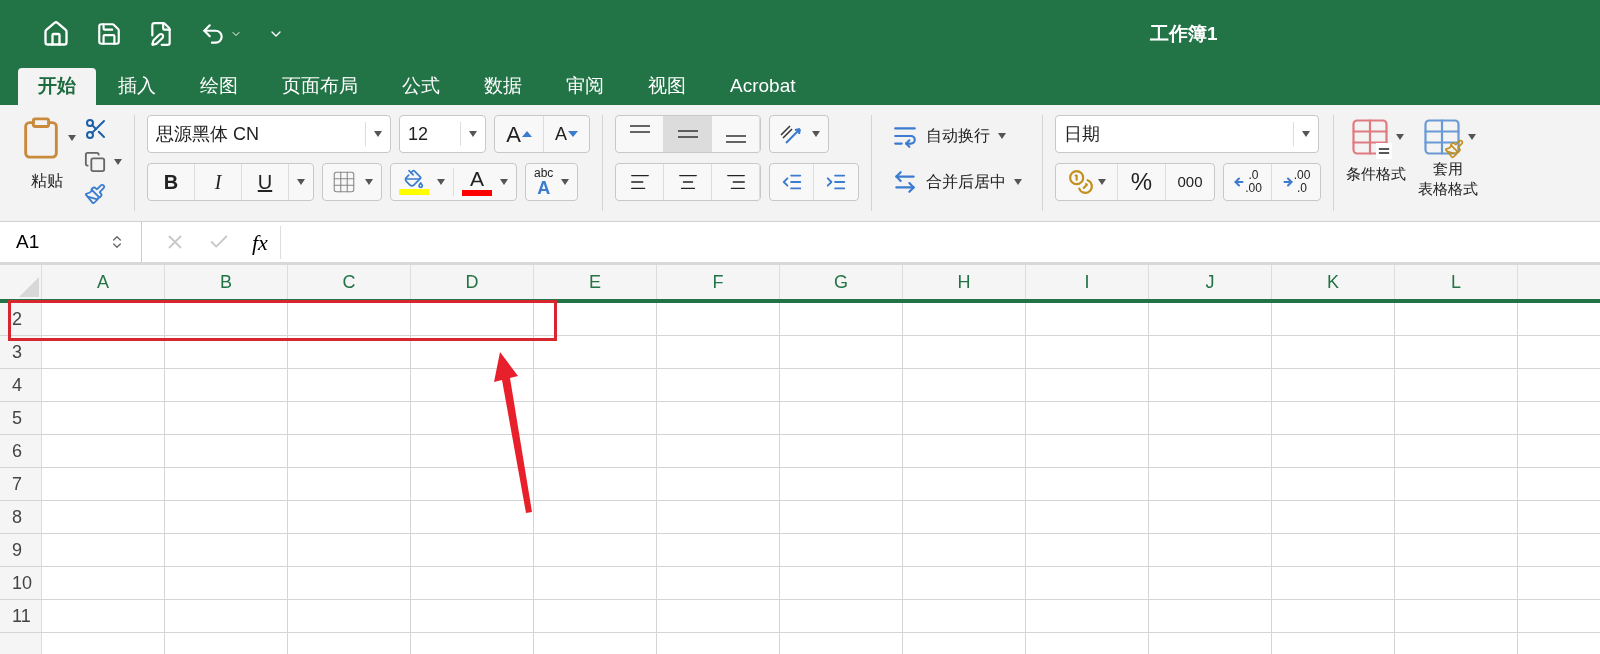 The height and width of the screenshot is (654, 1600). Describe the element at coordinates (595, 282) in the screenshot. I see `column-header: E` at that location.